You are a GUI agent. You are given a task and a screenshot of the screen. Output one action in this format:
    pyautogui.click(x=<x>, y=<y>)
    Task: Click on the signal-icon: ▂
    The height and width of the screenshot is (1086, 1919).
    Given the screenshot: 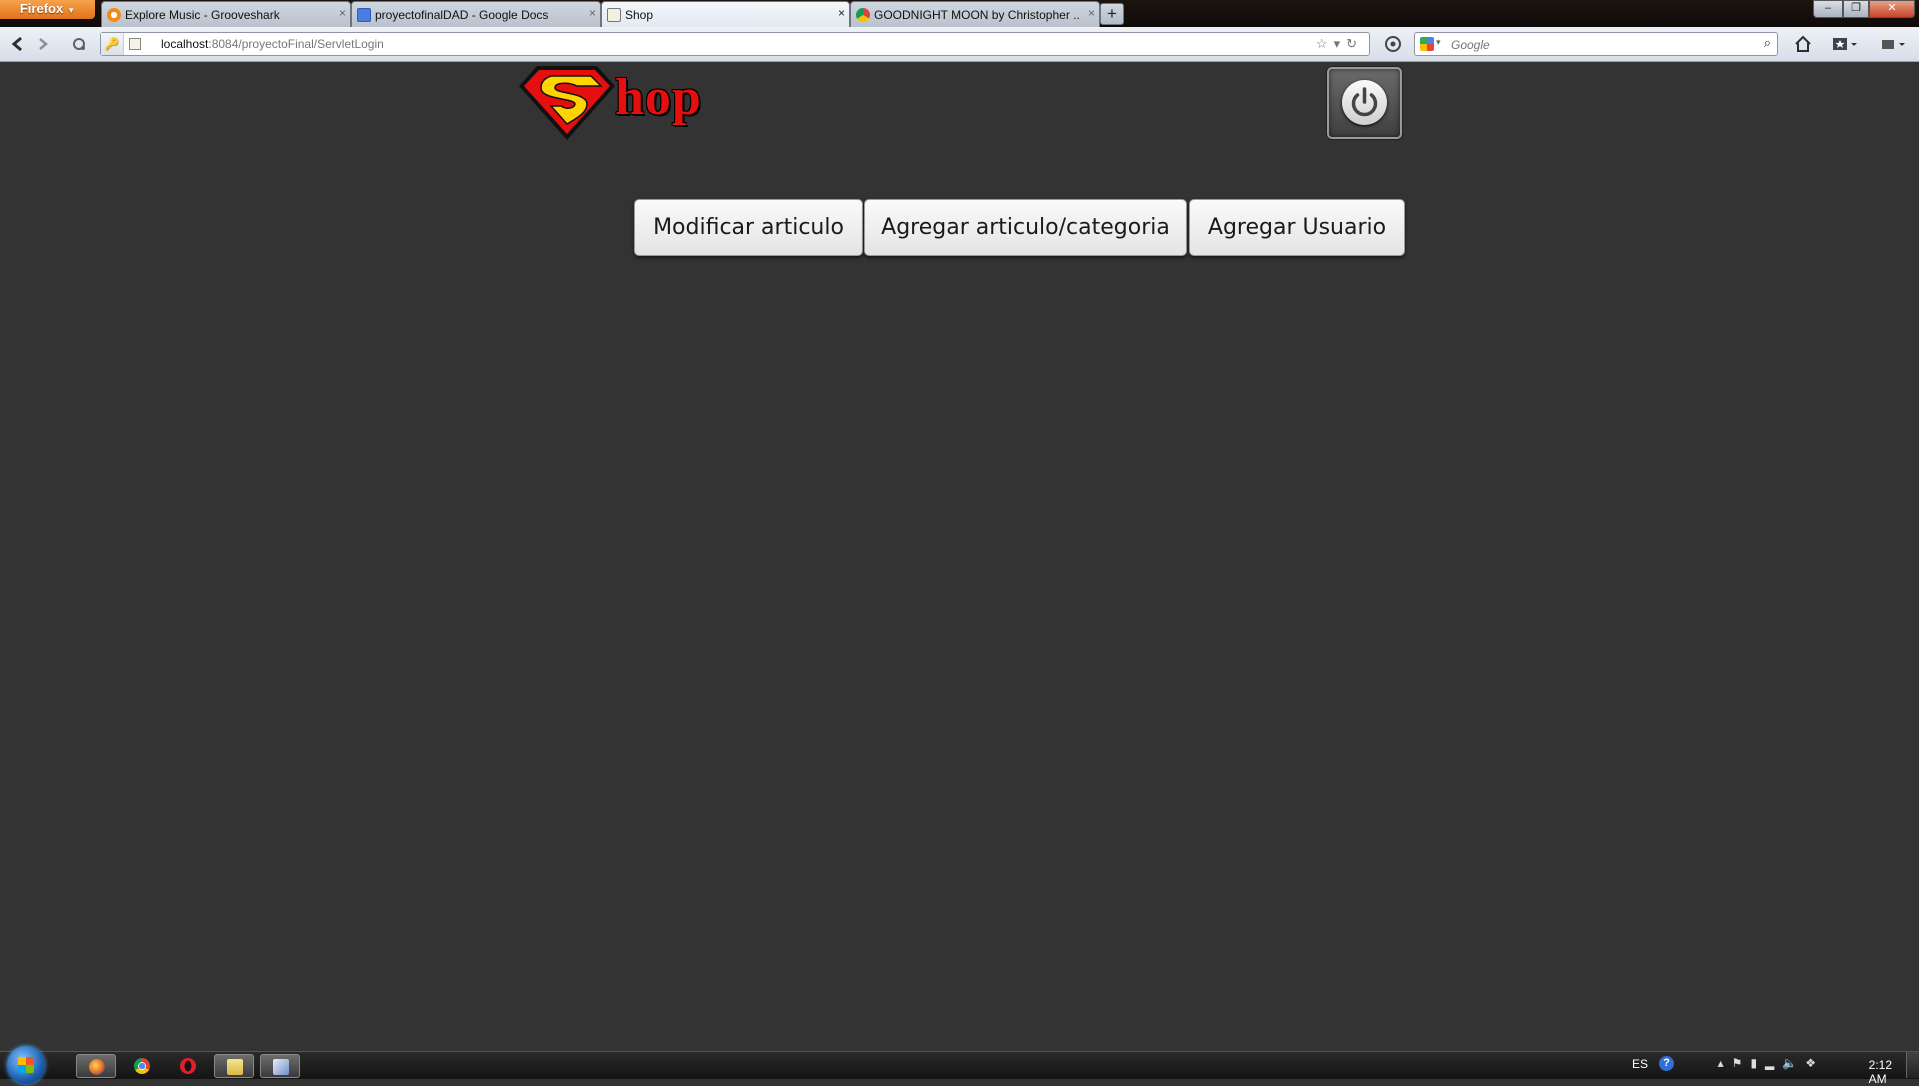 What is the action you would take?
    pyautogui.click(x=1773, y=1063)
    